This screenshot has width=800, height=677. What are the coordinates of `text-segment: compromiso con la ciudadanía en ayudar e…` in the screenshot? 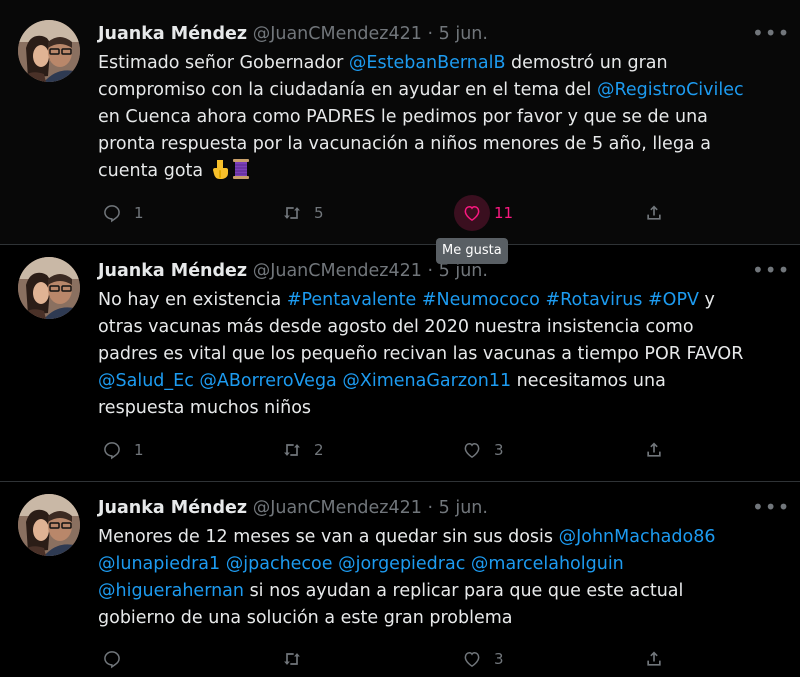 It's located at (347, 90).